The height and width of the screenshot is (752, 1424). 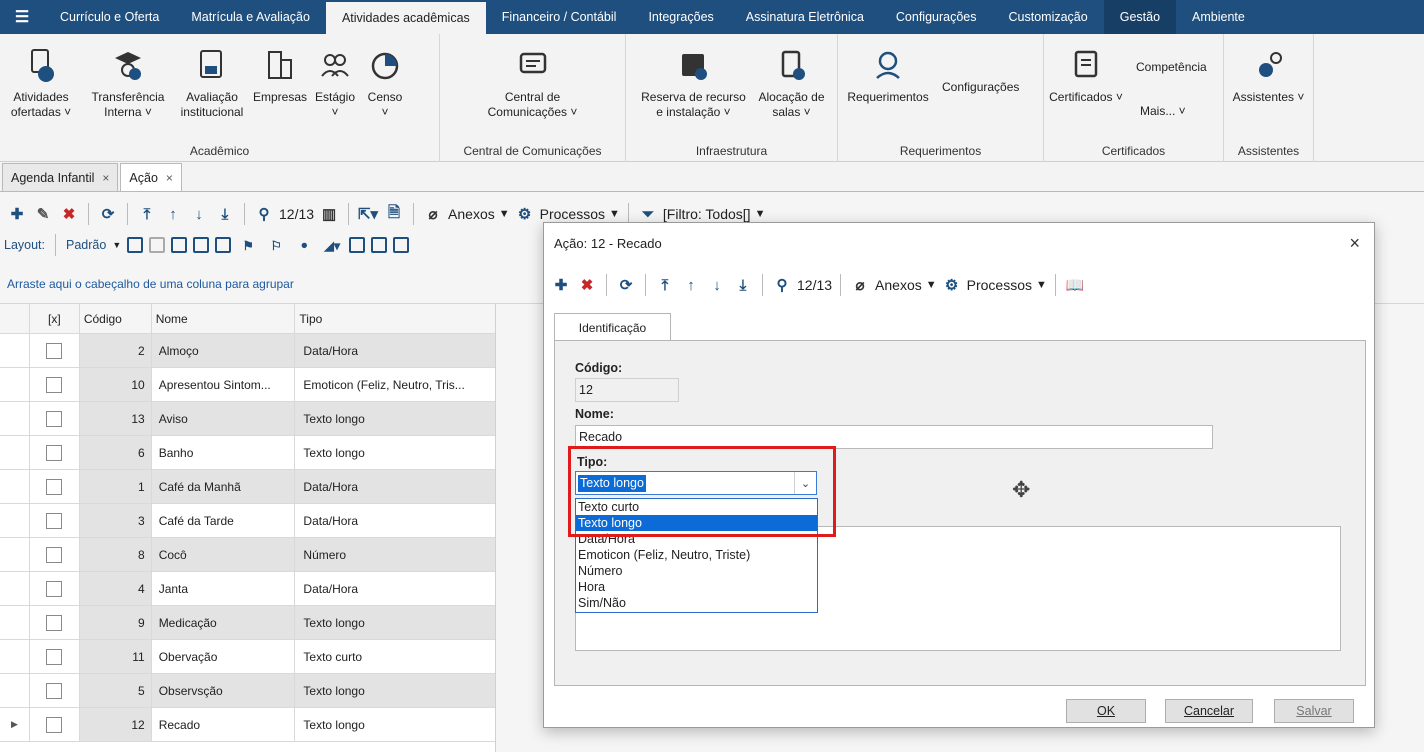 What do you see at coordinates (1171, 67) in the screenshot?
I see `competencia-button: Competência` at bounding box center [1171, 67].